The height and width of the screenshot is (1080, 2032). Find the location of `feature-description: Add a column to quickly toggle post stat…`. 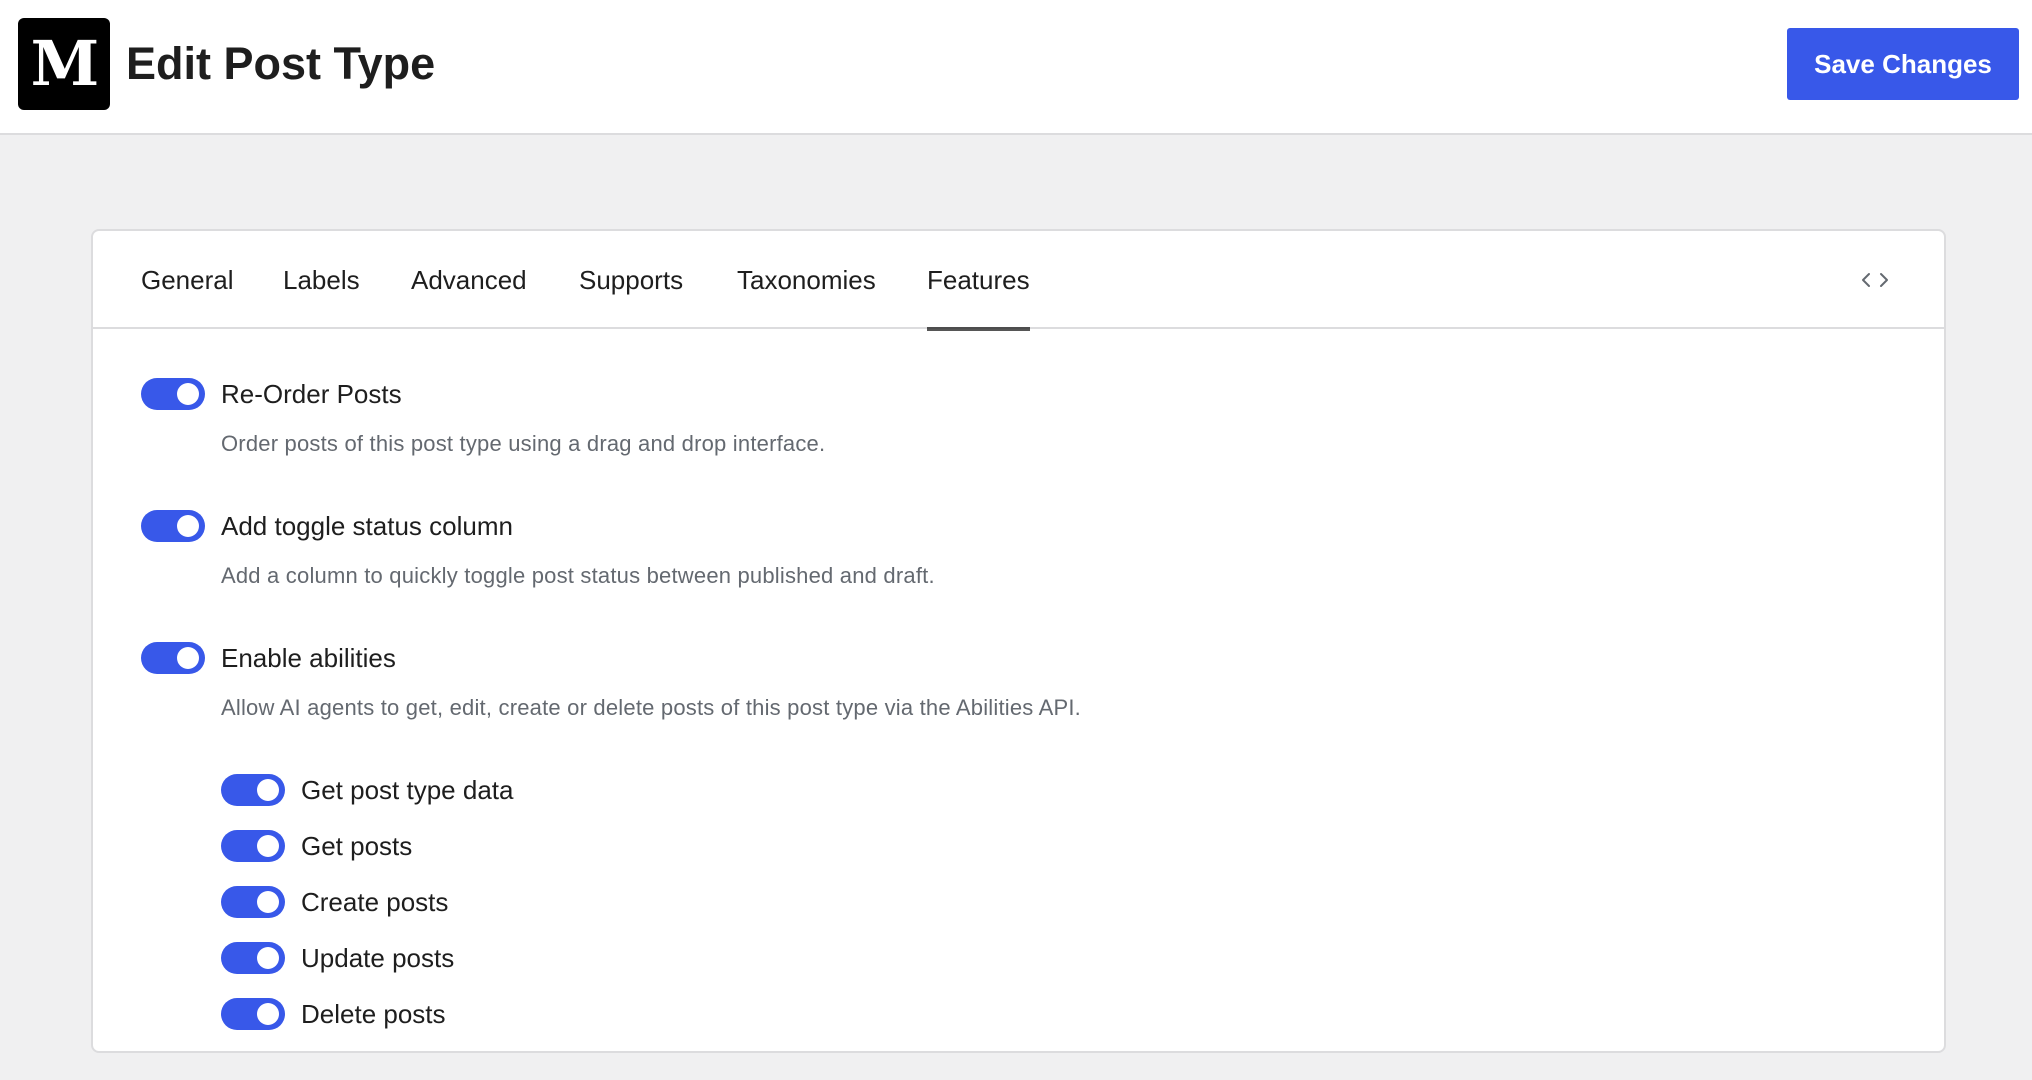

feature-description: Add a column to quickly toggle post stat… is located at coordinates (578, 575).